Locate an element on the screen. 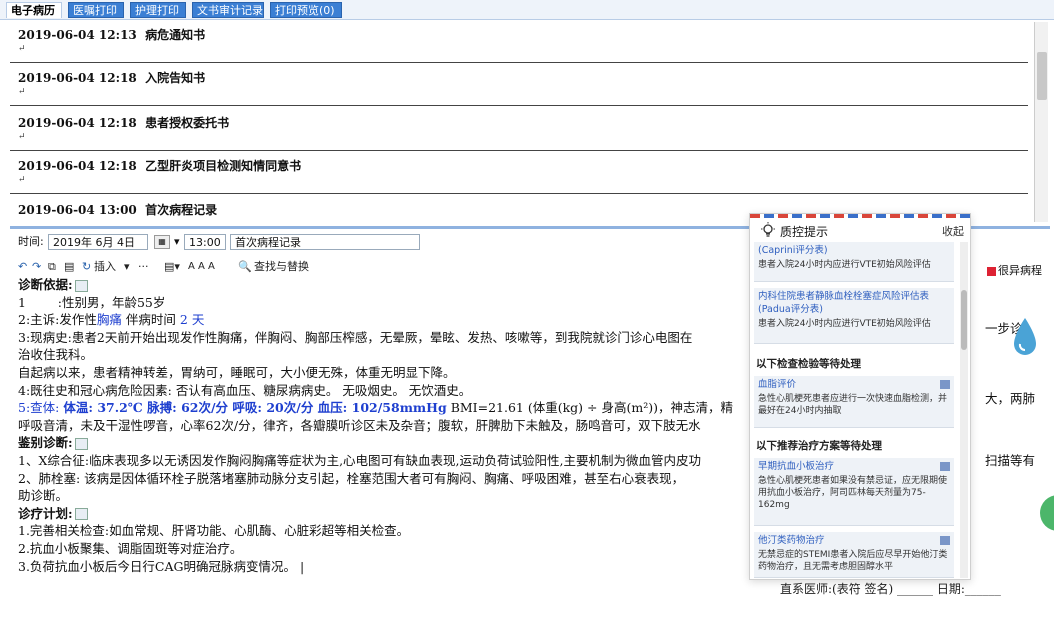  record-title: 首次病程记录 is located at coordinates (181, 210).